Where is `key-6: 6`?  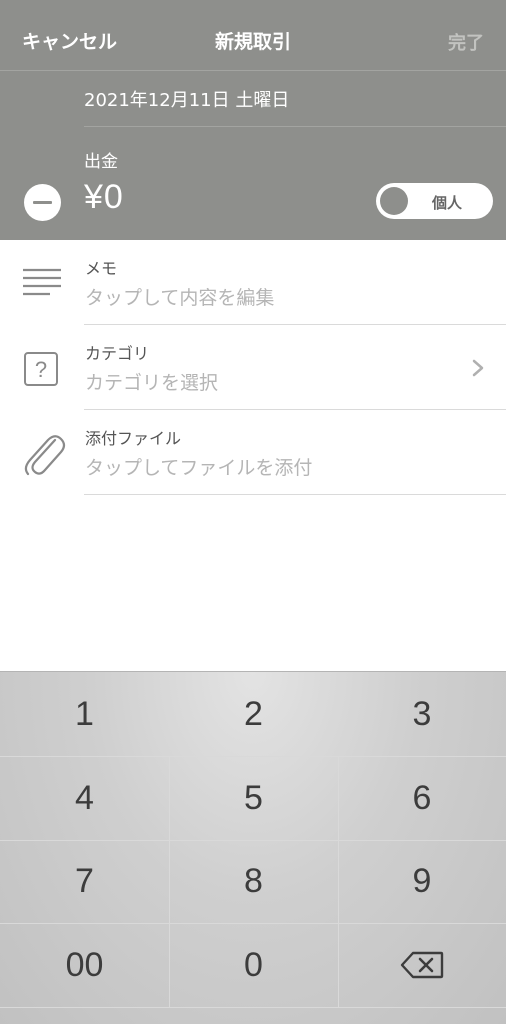
key-6: 6 is located at coordinates (422, 798).